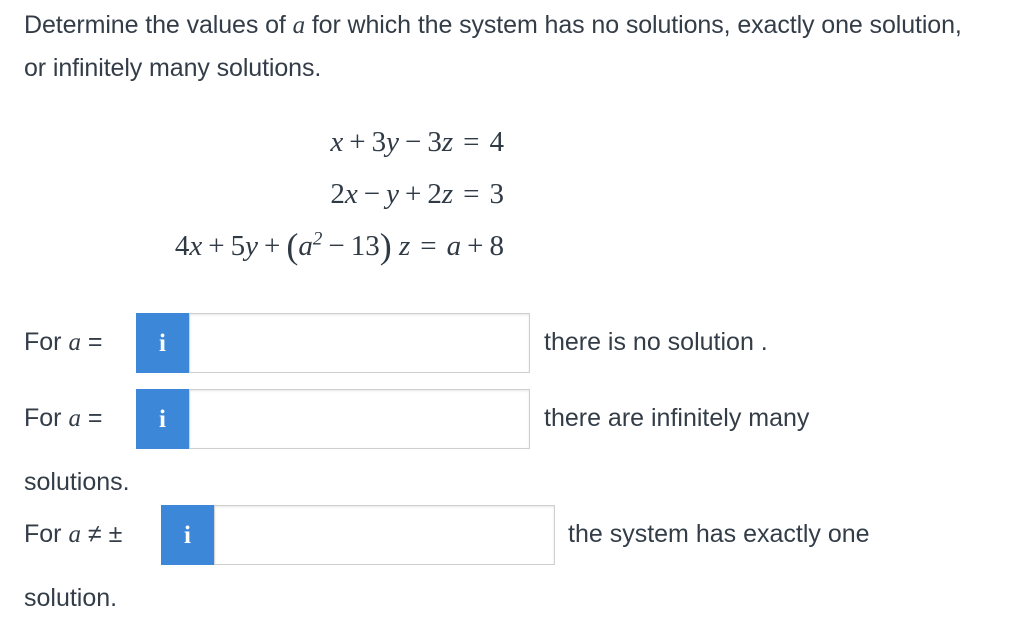 The height and width of the screenshot is (630, 1010). I want to click on answer-label-relation: ≠ ±, so click(101, 534).